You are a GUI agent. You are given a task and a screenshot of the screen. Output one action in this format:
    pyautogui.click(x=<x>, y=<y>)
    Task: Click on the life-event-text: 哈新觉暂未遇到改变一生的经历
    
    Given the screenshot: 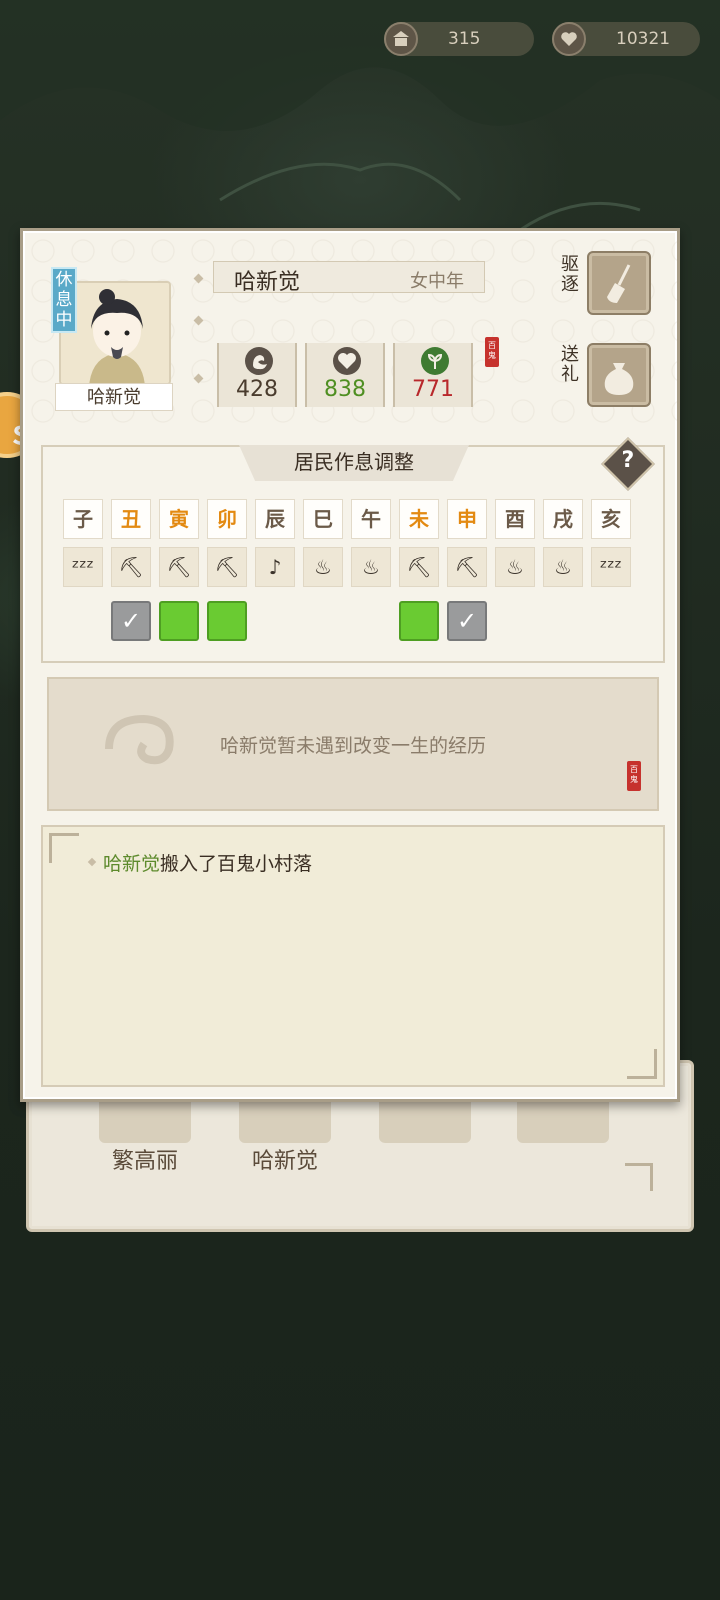 What is the action you would take?
    pyautogui.click(x=352, y=746)
    